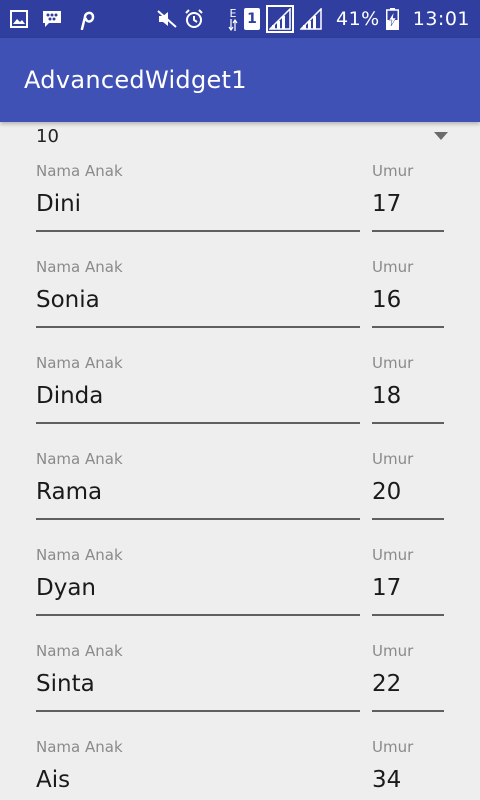 Image resolution: width=480 pixels, height=800 pixels. Describe the element at coordinates (252, 19) in the screenshot. I see `sim-1-icon: 1` at that location.